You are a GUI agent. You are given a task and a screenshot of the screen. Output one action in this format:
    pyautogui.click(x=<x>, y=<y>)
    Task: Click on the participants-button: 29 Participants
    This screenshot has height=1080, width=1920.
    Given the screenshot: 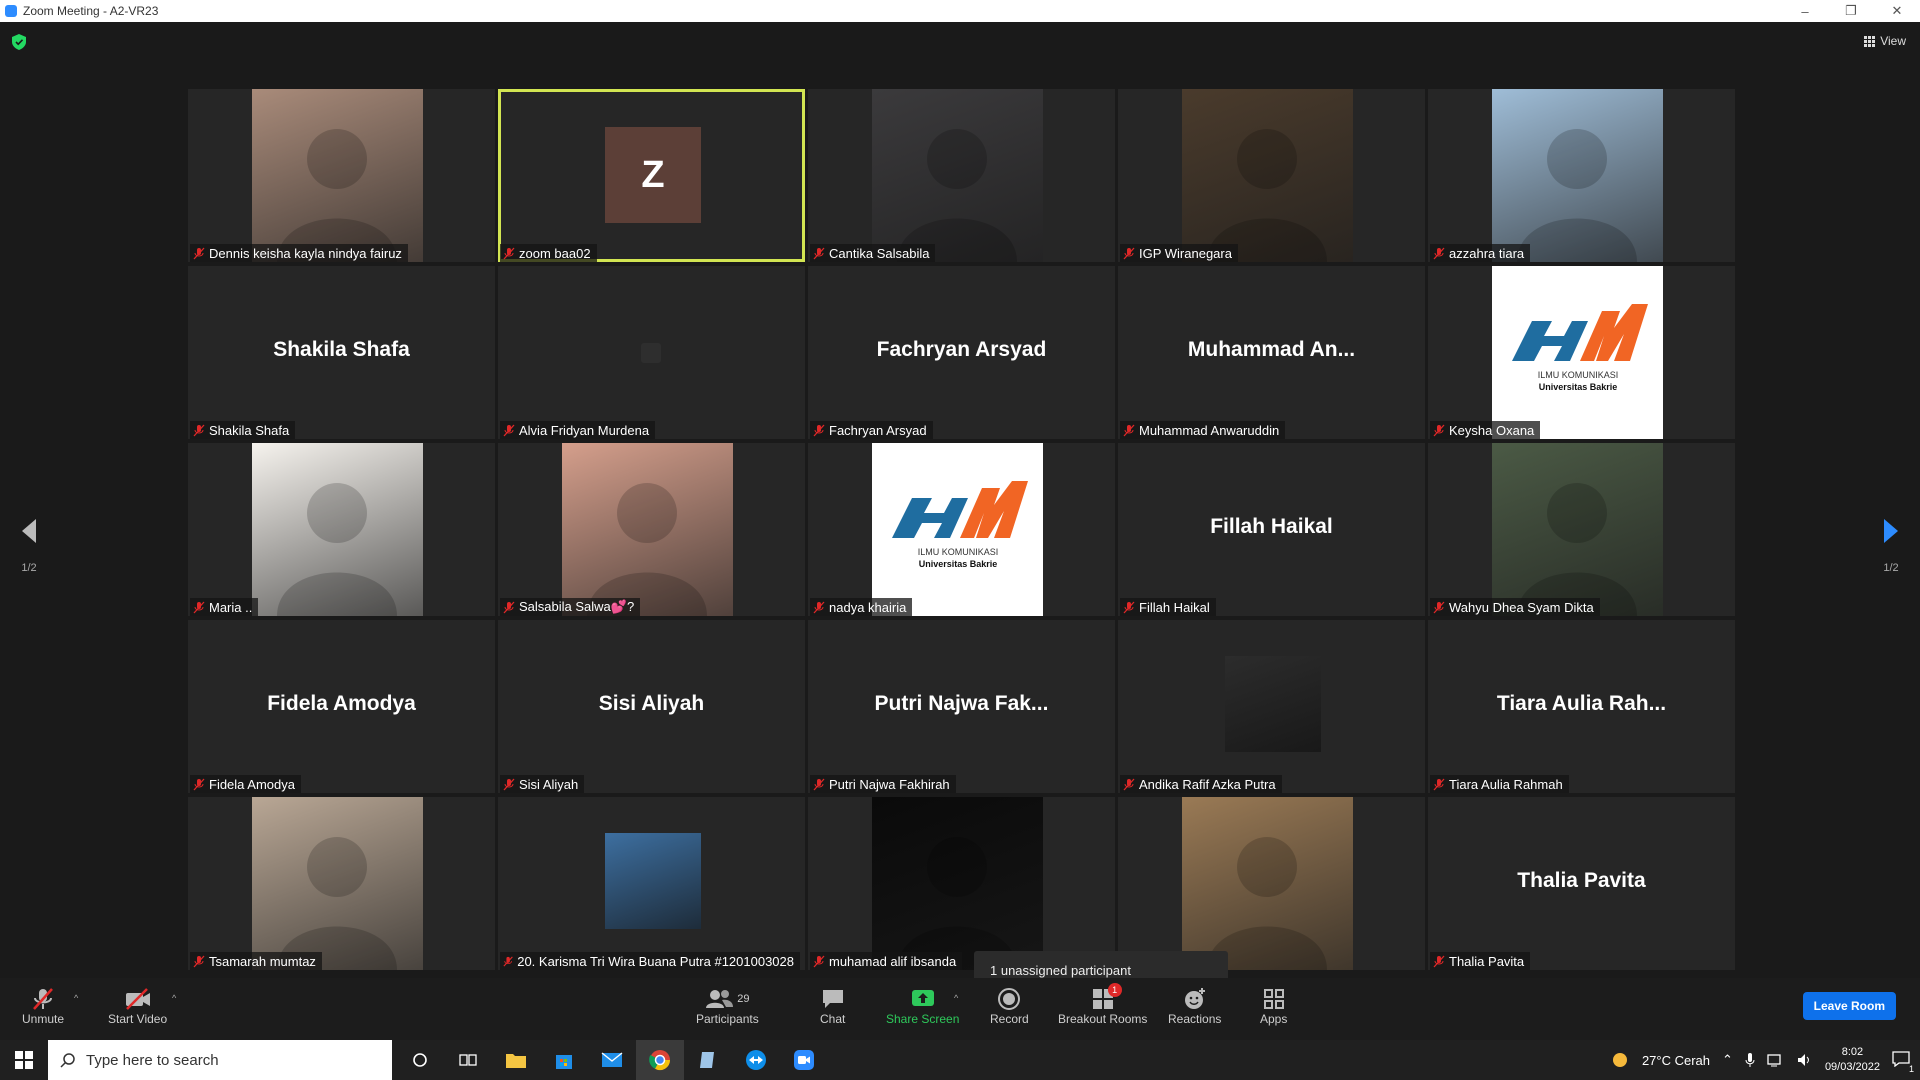 What is the action you would take?
    pyautogui.click(x=727, y=1006)
    